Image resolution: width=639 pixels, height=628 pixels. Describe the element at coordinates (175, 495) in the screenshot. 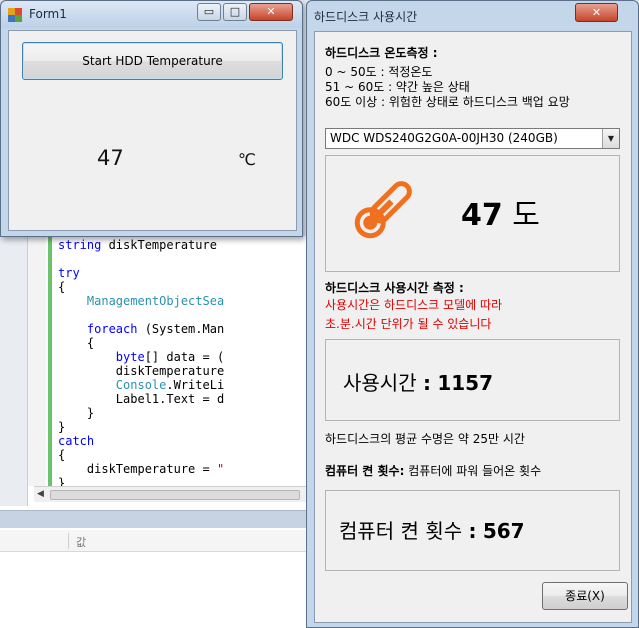

I see `scrollbar-thumb` at that location.